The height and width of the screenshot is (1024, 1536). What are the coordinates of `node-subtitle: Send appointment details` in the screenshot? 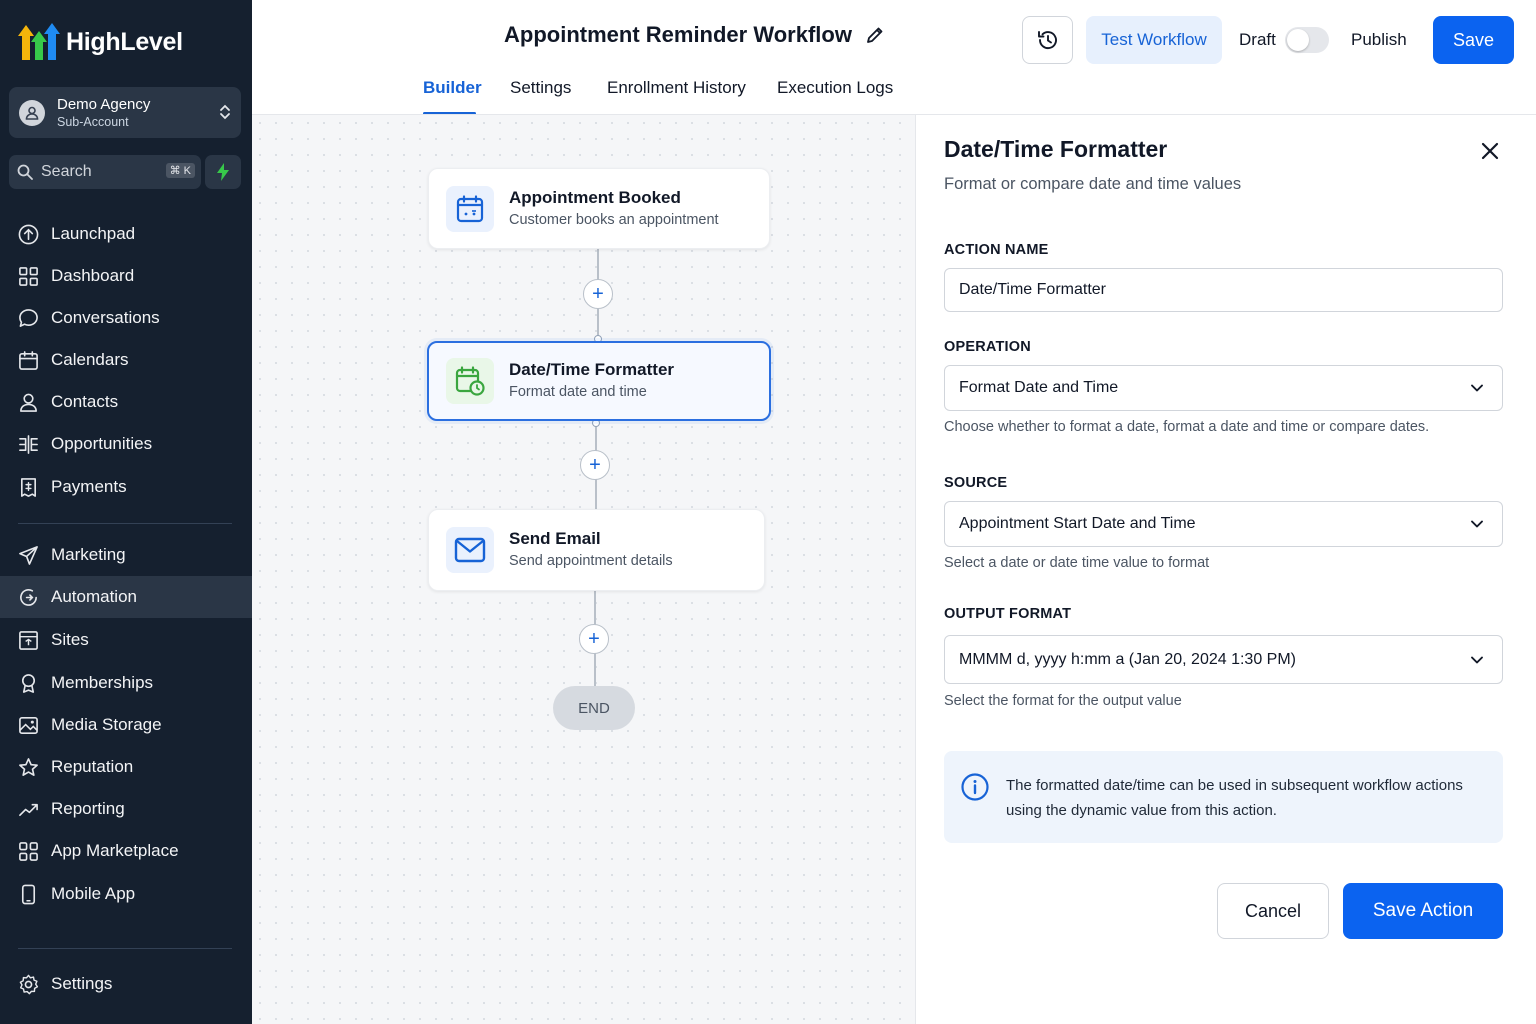 It's located at (591, 561).